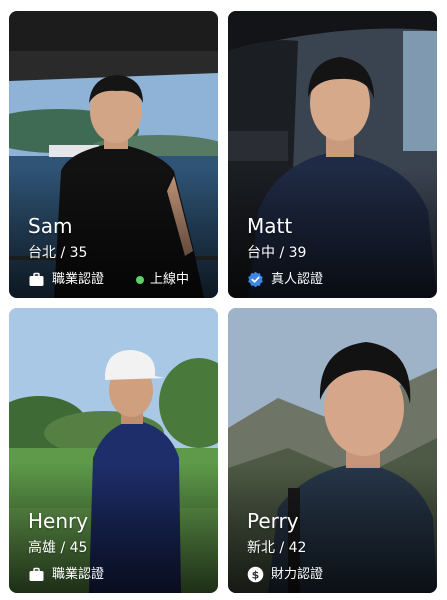 The image size is (447, 600). I want to click on dollar-circle-icon: $, so click(255, 574).